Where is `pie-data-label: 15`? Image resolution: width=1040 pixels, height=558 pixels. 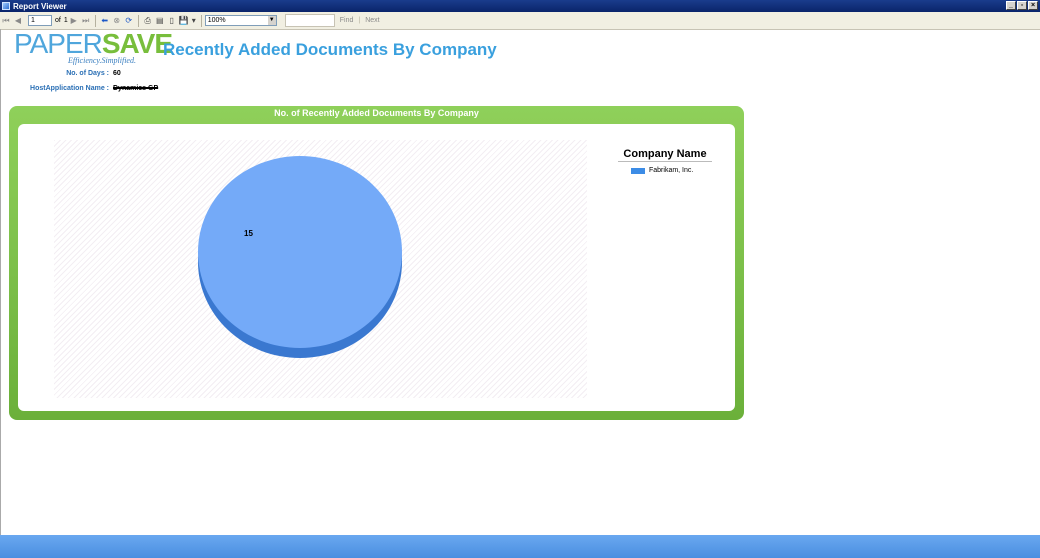
pie-data-label: 15 is located at coordinates (248, 233).